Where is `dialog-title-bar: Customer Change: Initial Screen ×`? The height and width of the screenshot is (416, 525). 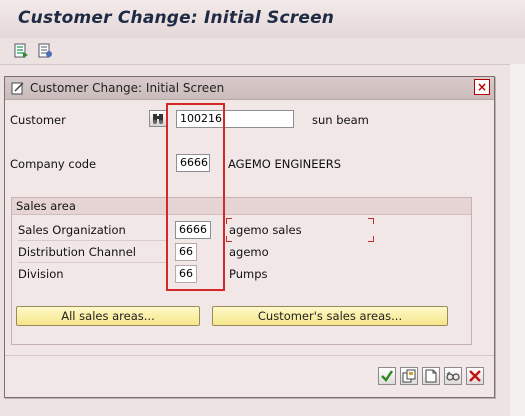 dialog-title-bar: Customer Change: Initial Screen × is located at coordinates (249, 88).